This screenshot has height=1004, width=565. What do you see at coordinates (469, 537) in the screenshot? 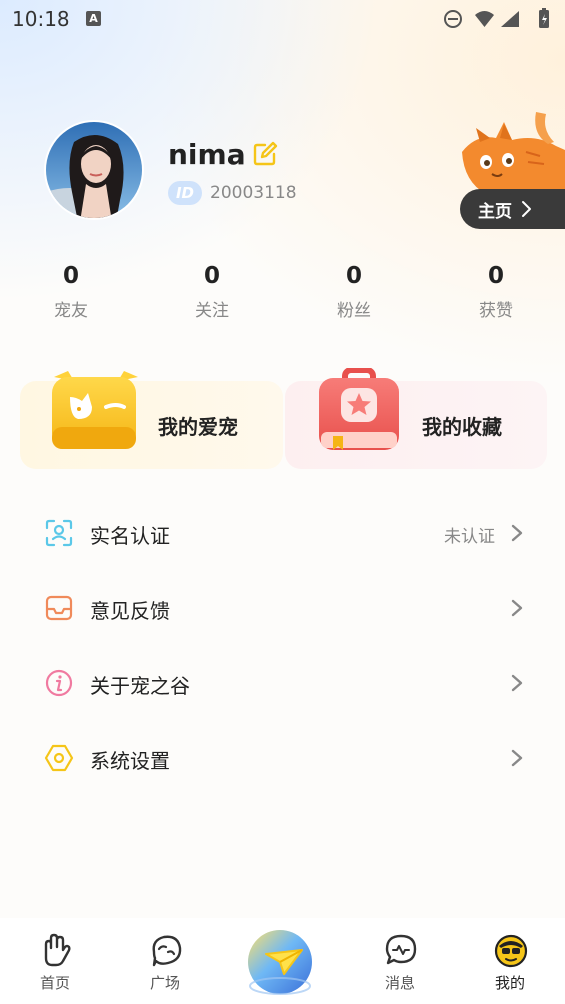
I see `verification-status: 未认证` at bounding box center [469, 537].